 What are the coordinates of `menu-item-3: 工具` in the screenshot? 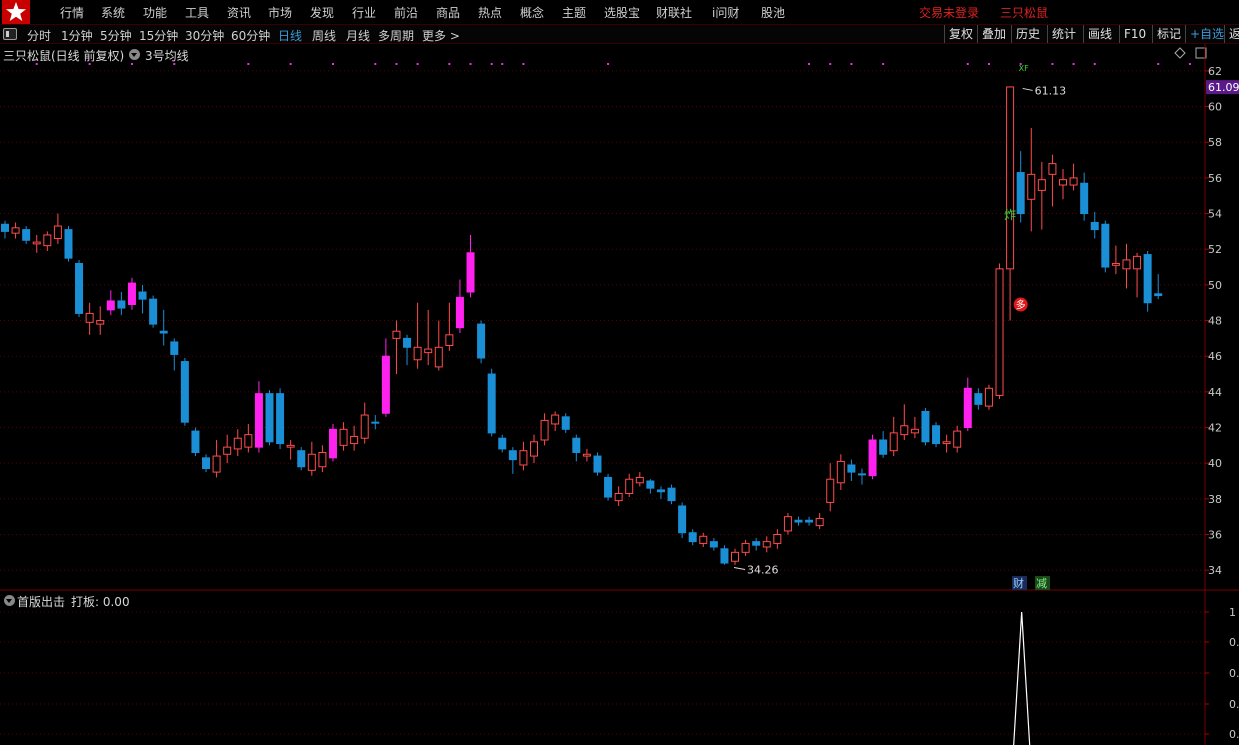 It's located at (197, 12).